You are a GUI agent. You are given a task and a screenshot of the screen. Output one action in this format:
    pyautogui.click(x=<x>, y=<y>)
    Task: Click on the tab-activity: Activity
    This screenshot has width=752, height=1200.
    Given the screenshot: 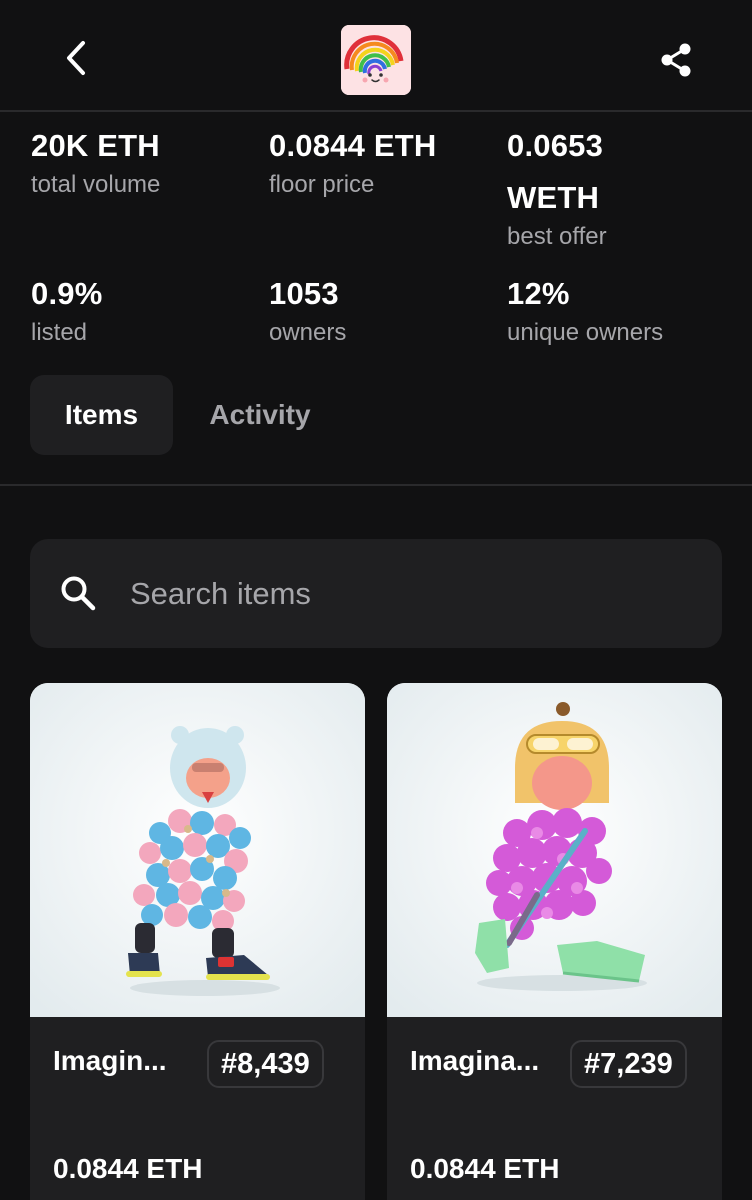 What is the action you would take?
    pyautogui.click(x=260, y=415)
    